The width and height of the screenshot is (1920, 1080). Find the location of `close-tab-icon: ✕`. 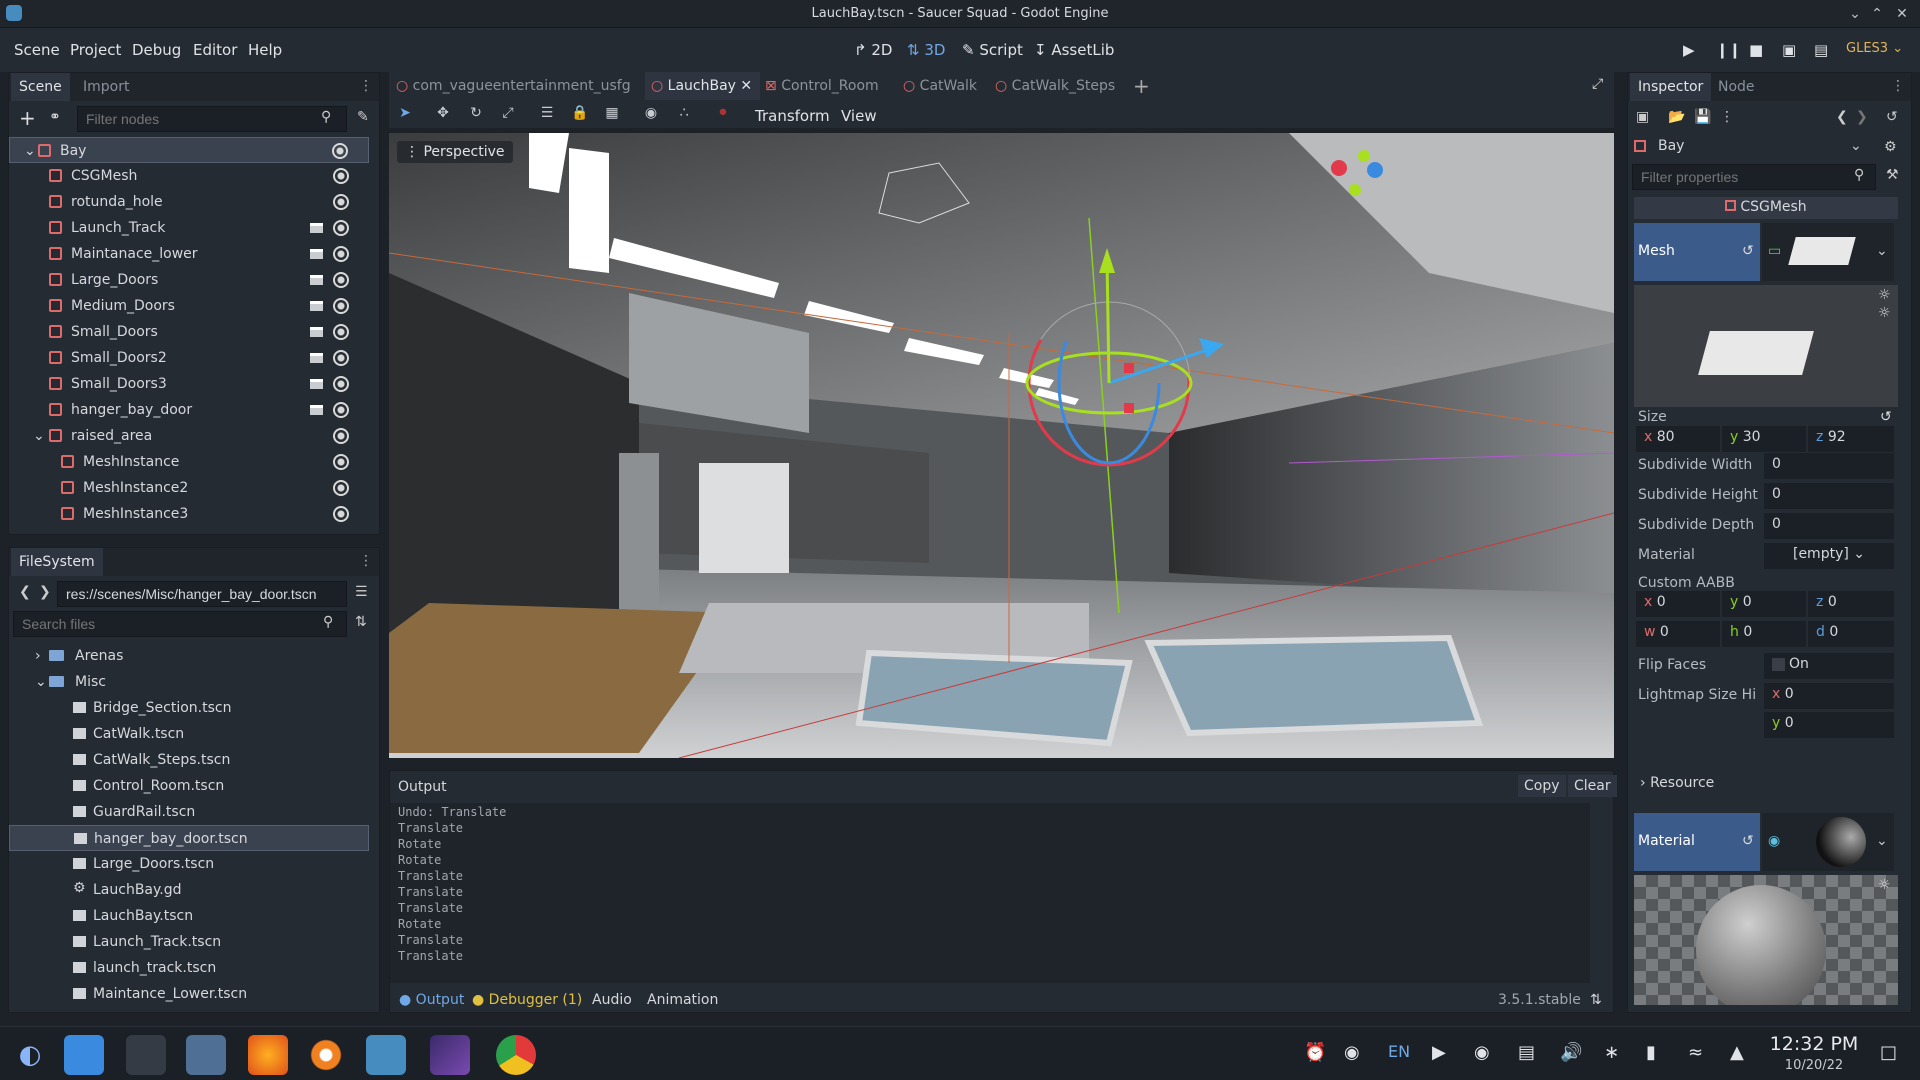

close-tab-icon: ✕ is located at coordinates (744, 86).